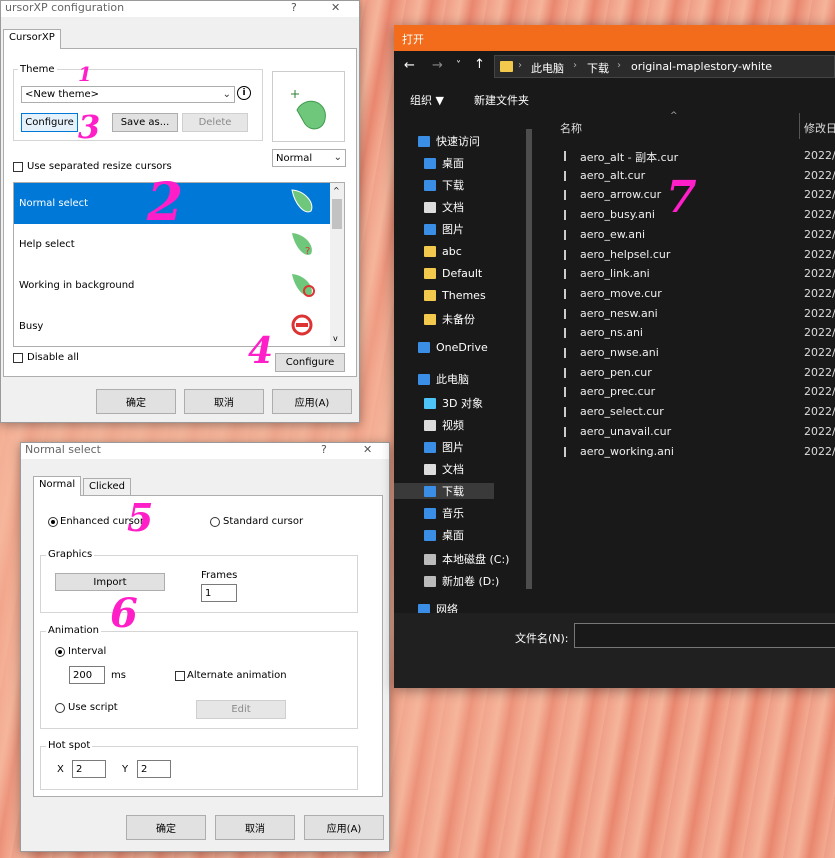 The image size is (835, 858). Describe the element at coordinates (430, 491) in the screenshot. I see `download-icon` at that location.